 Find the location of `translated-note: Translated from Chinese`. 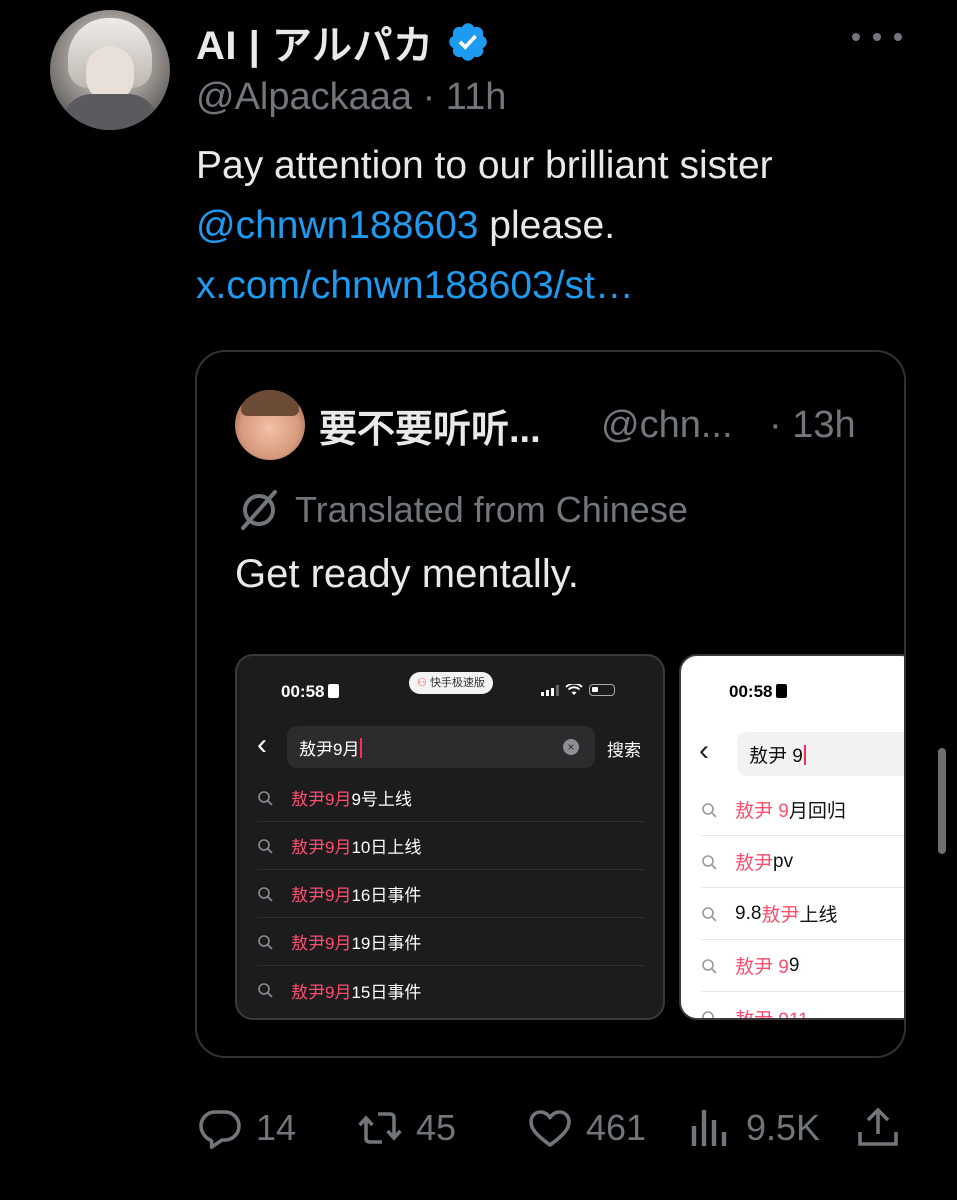

translated-note: Translated from Chinese is located at coordinates (461, 510).